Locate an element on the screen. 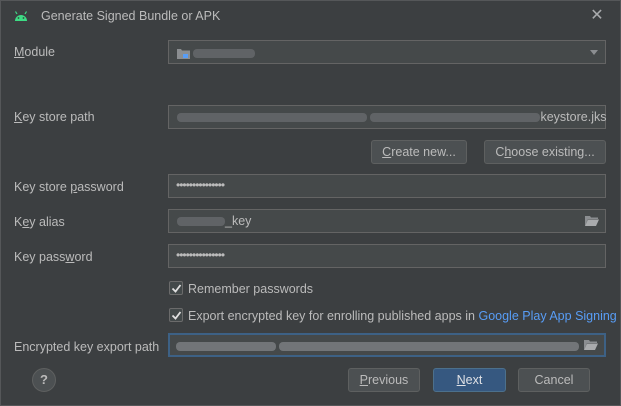 The image size is (621, 406). next-button: Next is located at coordinates (469, 380).